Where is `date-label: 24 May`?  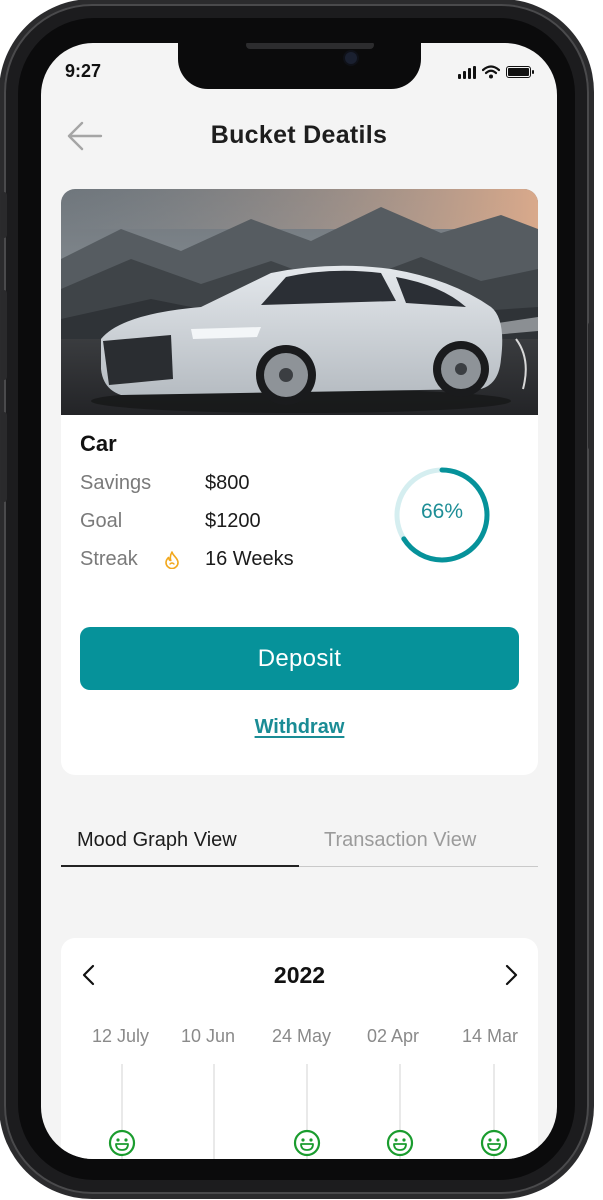 date-label: 24 May is located at coordinates (302, 1036).